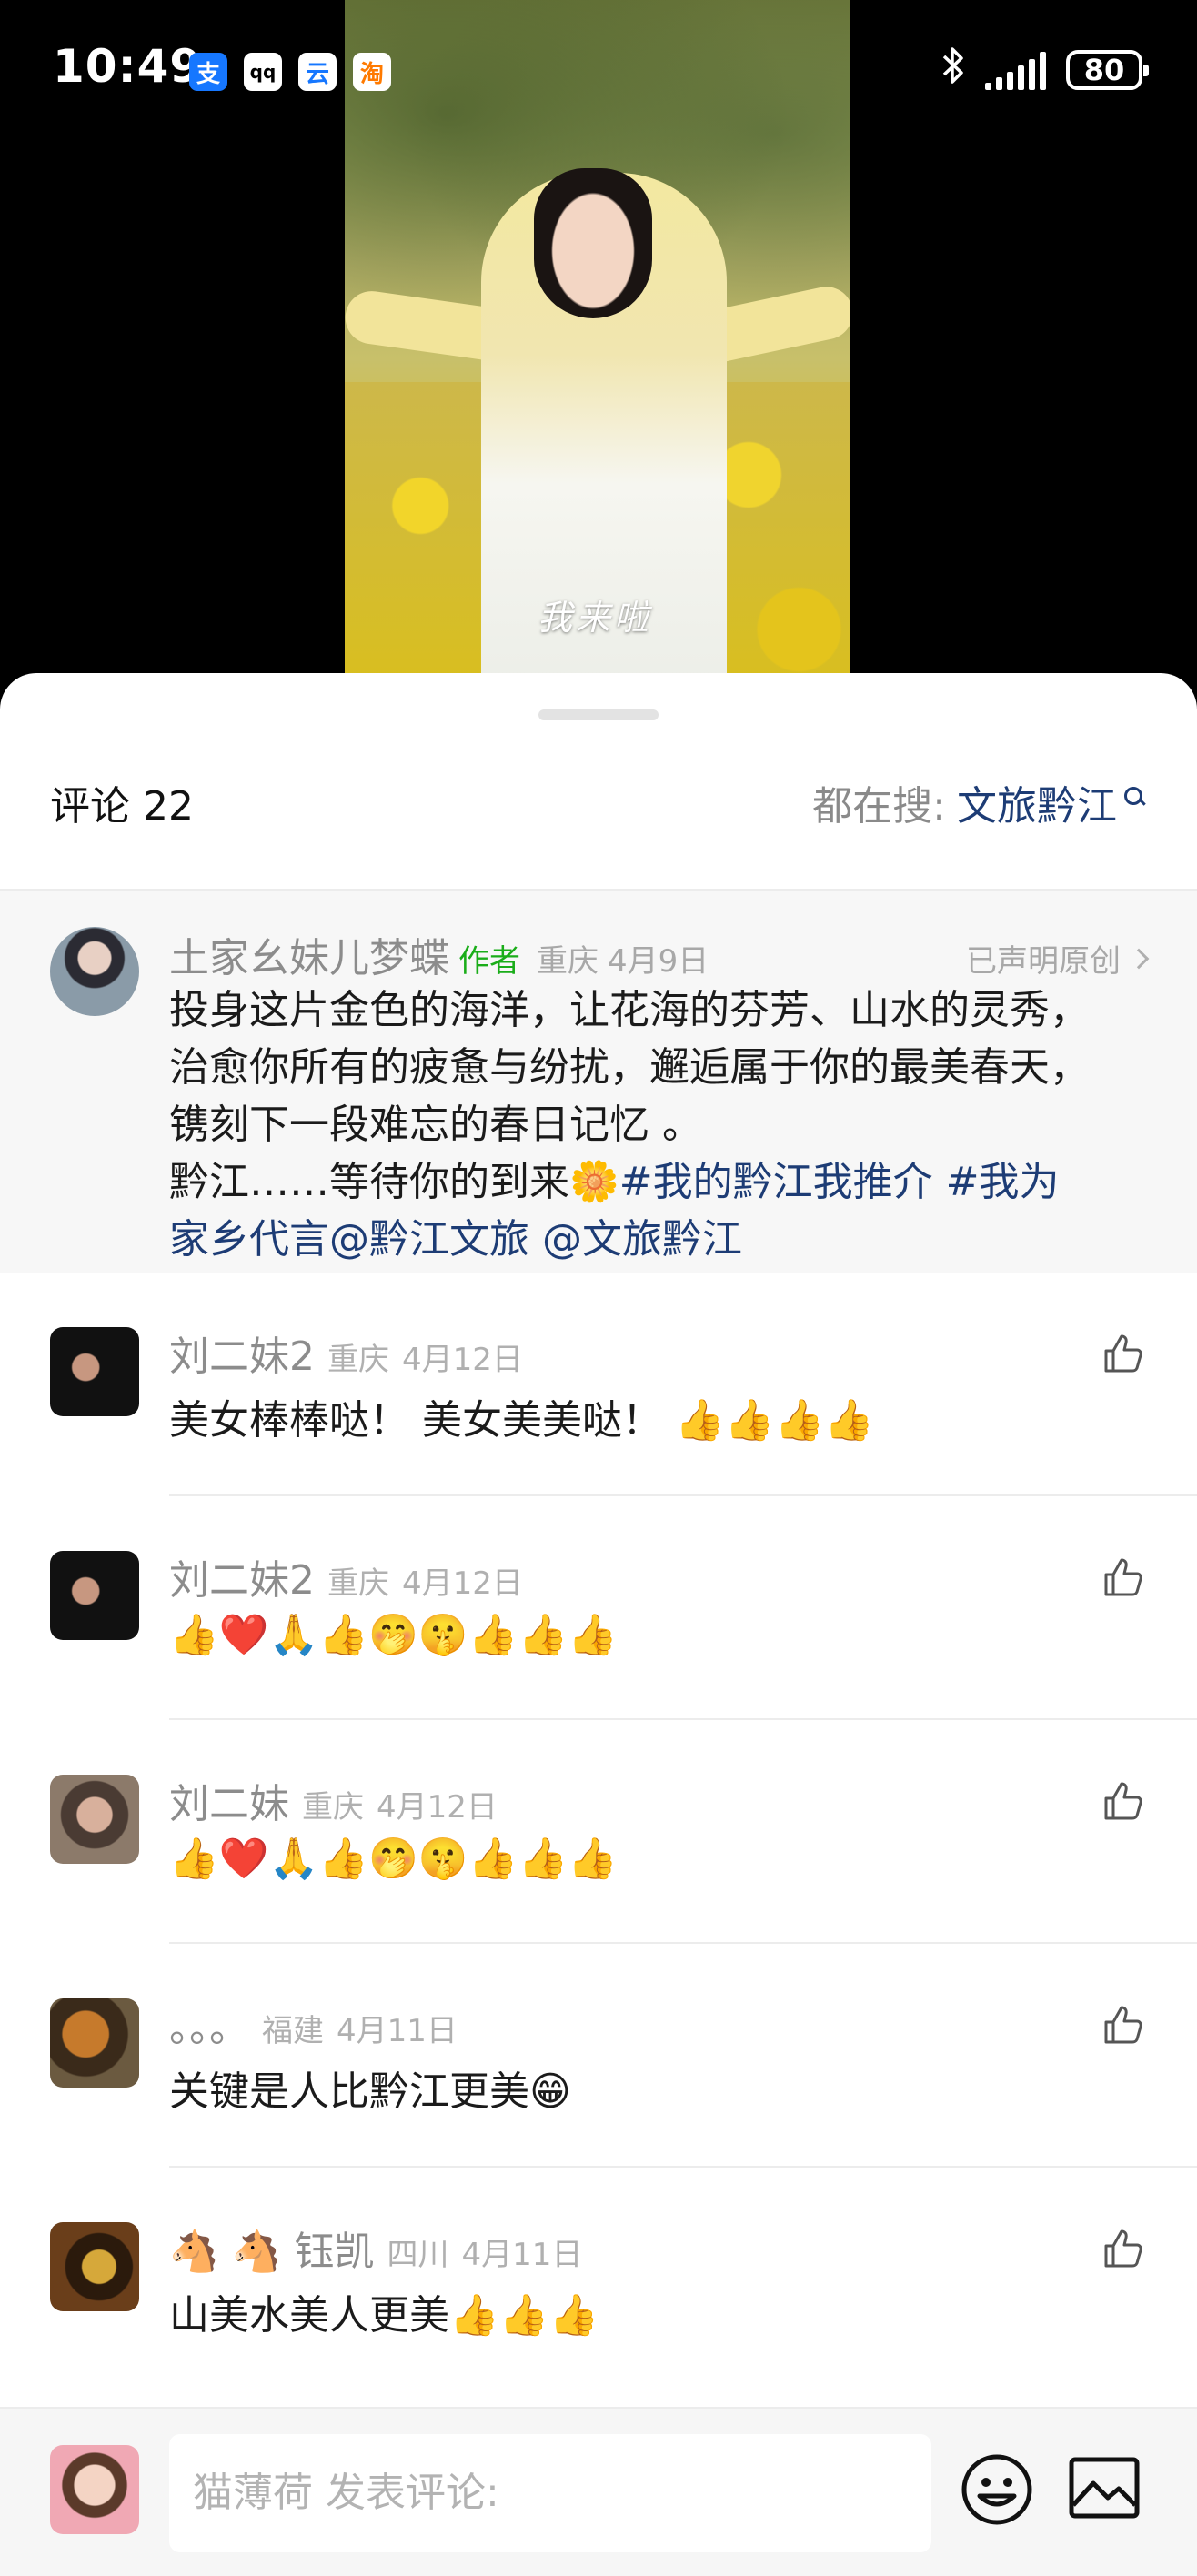  Describe the element at coordinates (598, 800) in the screenshot. I see `comment-header: 评论 22 都在搜: 文旅黔江` at that location.